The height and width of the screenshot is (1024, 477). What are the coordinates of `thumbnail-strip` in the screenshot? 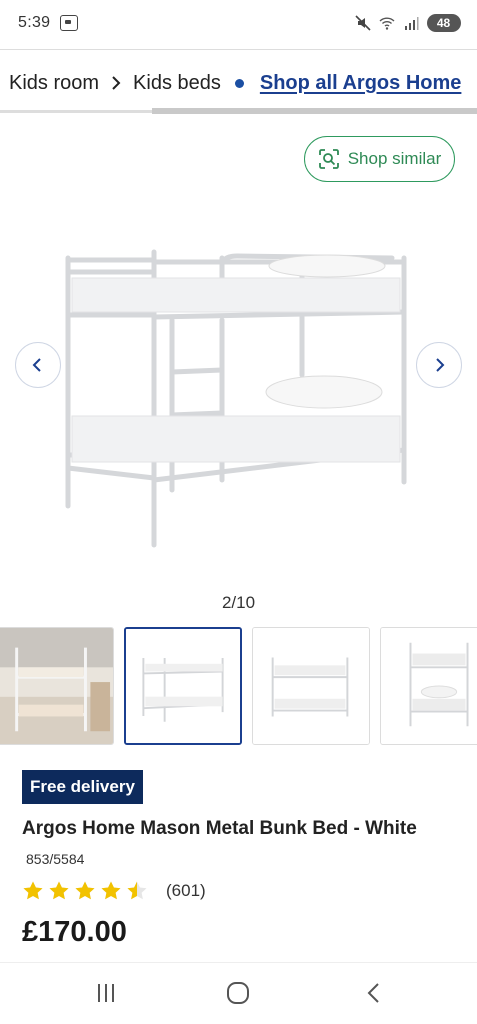 It's located at (238, 686).